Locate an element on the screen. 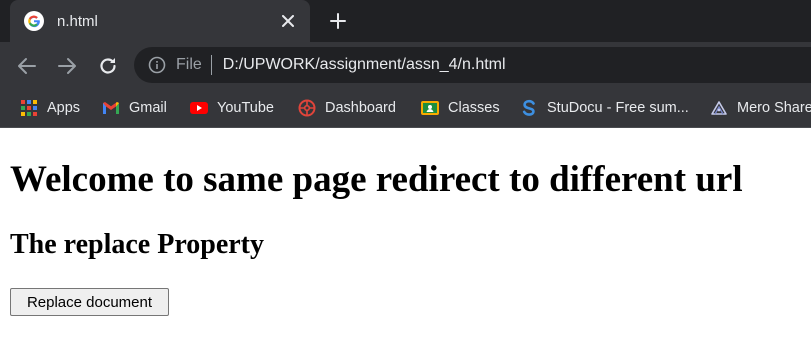 This screenshot has width=811, height=358. bookmark-label: Gmail is located at coordinates (148, 108).